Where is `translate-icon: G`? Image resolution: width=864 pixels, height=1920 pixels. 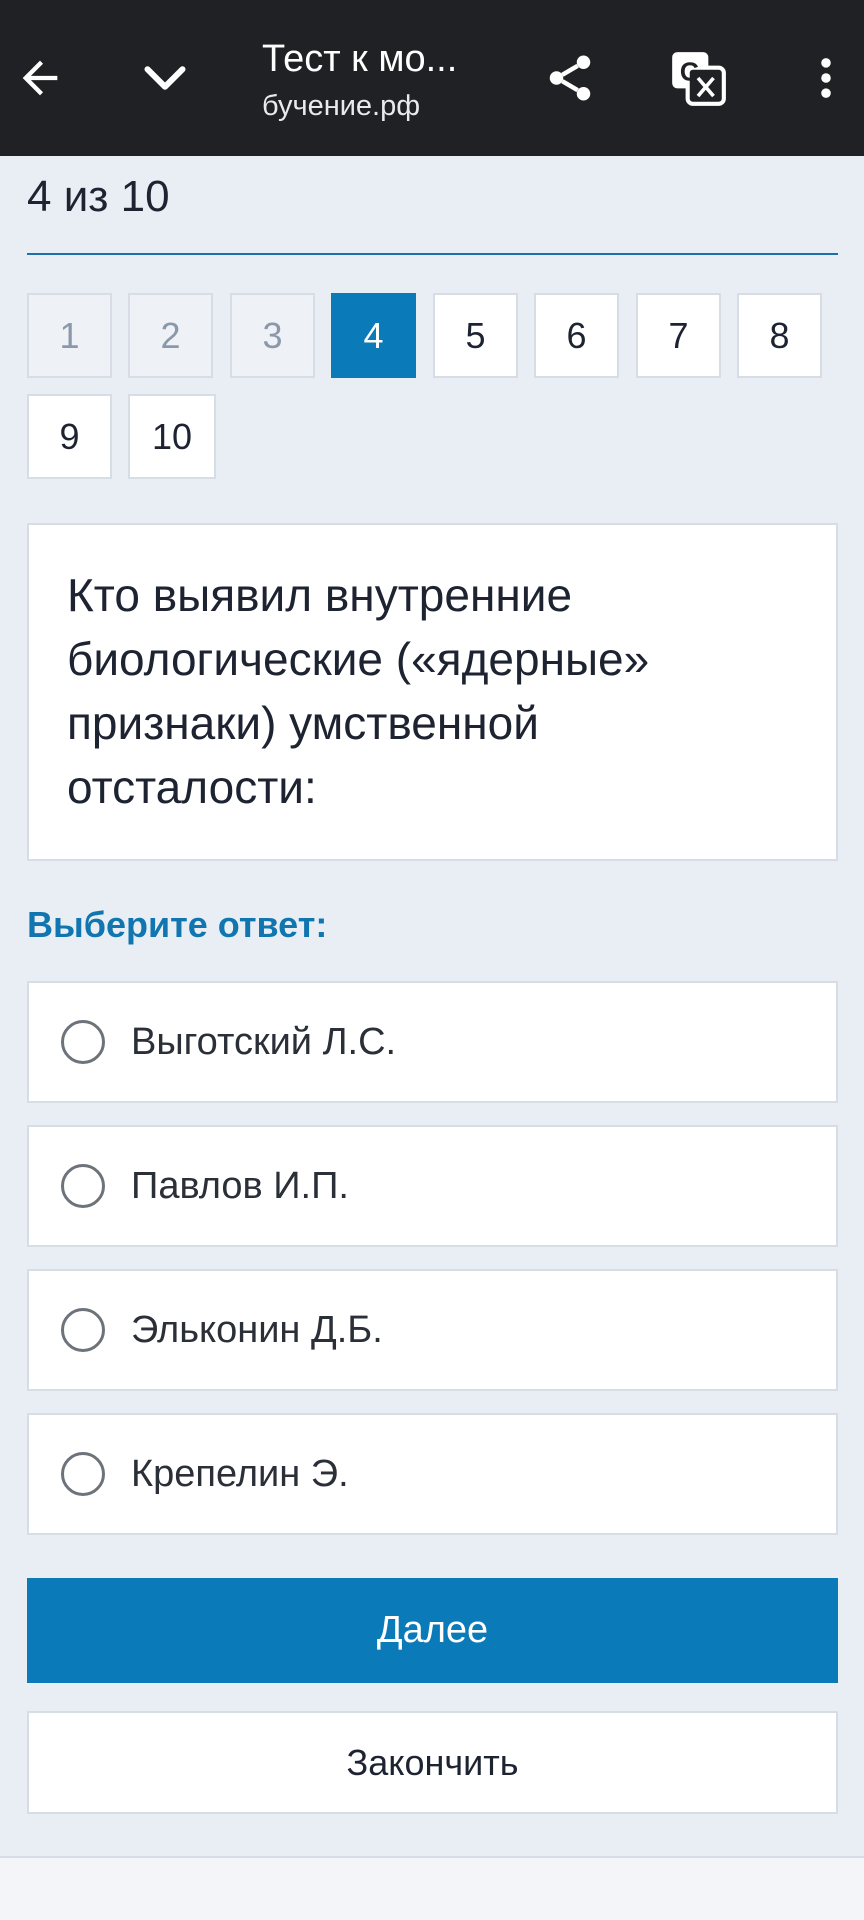 translate-icon: G is located at coordinates (699, 79).